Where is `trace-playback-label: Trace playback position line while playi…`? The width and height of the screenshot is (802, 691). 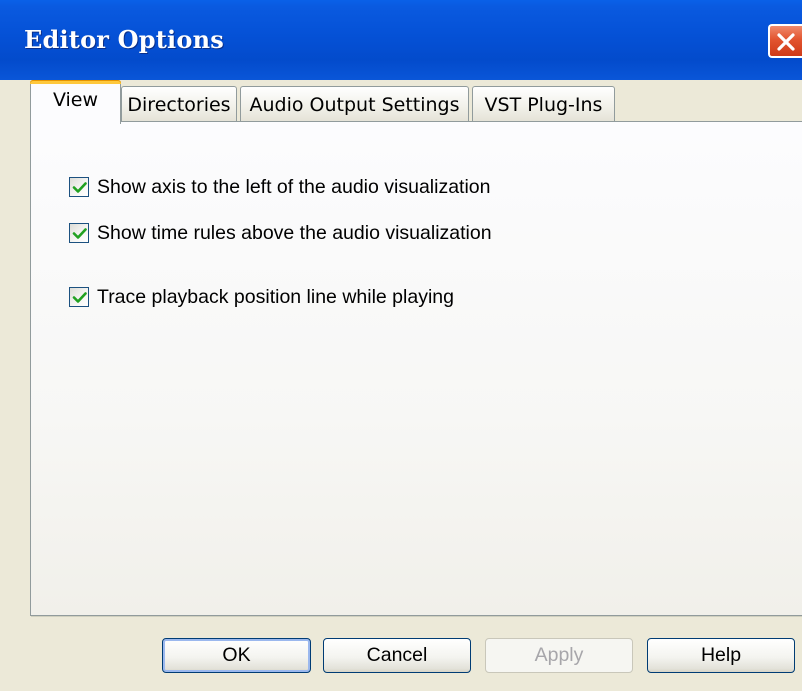
trace-playback-label: Trace playback position line while playi… is located at coordinates (275, 297).